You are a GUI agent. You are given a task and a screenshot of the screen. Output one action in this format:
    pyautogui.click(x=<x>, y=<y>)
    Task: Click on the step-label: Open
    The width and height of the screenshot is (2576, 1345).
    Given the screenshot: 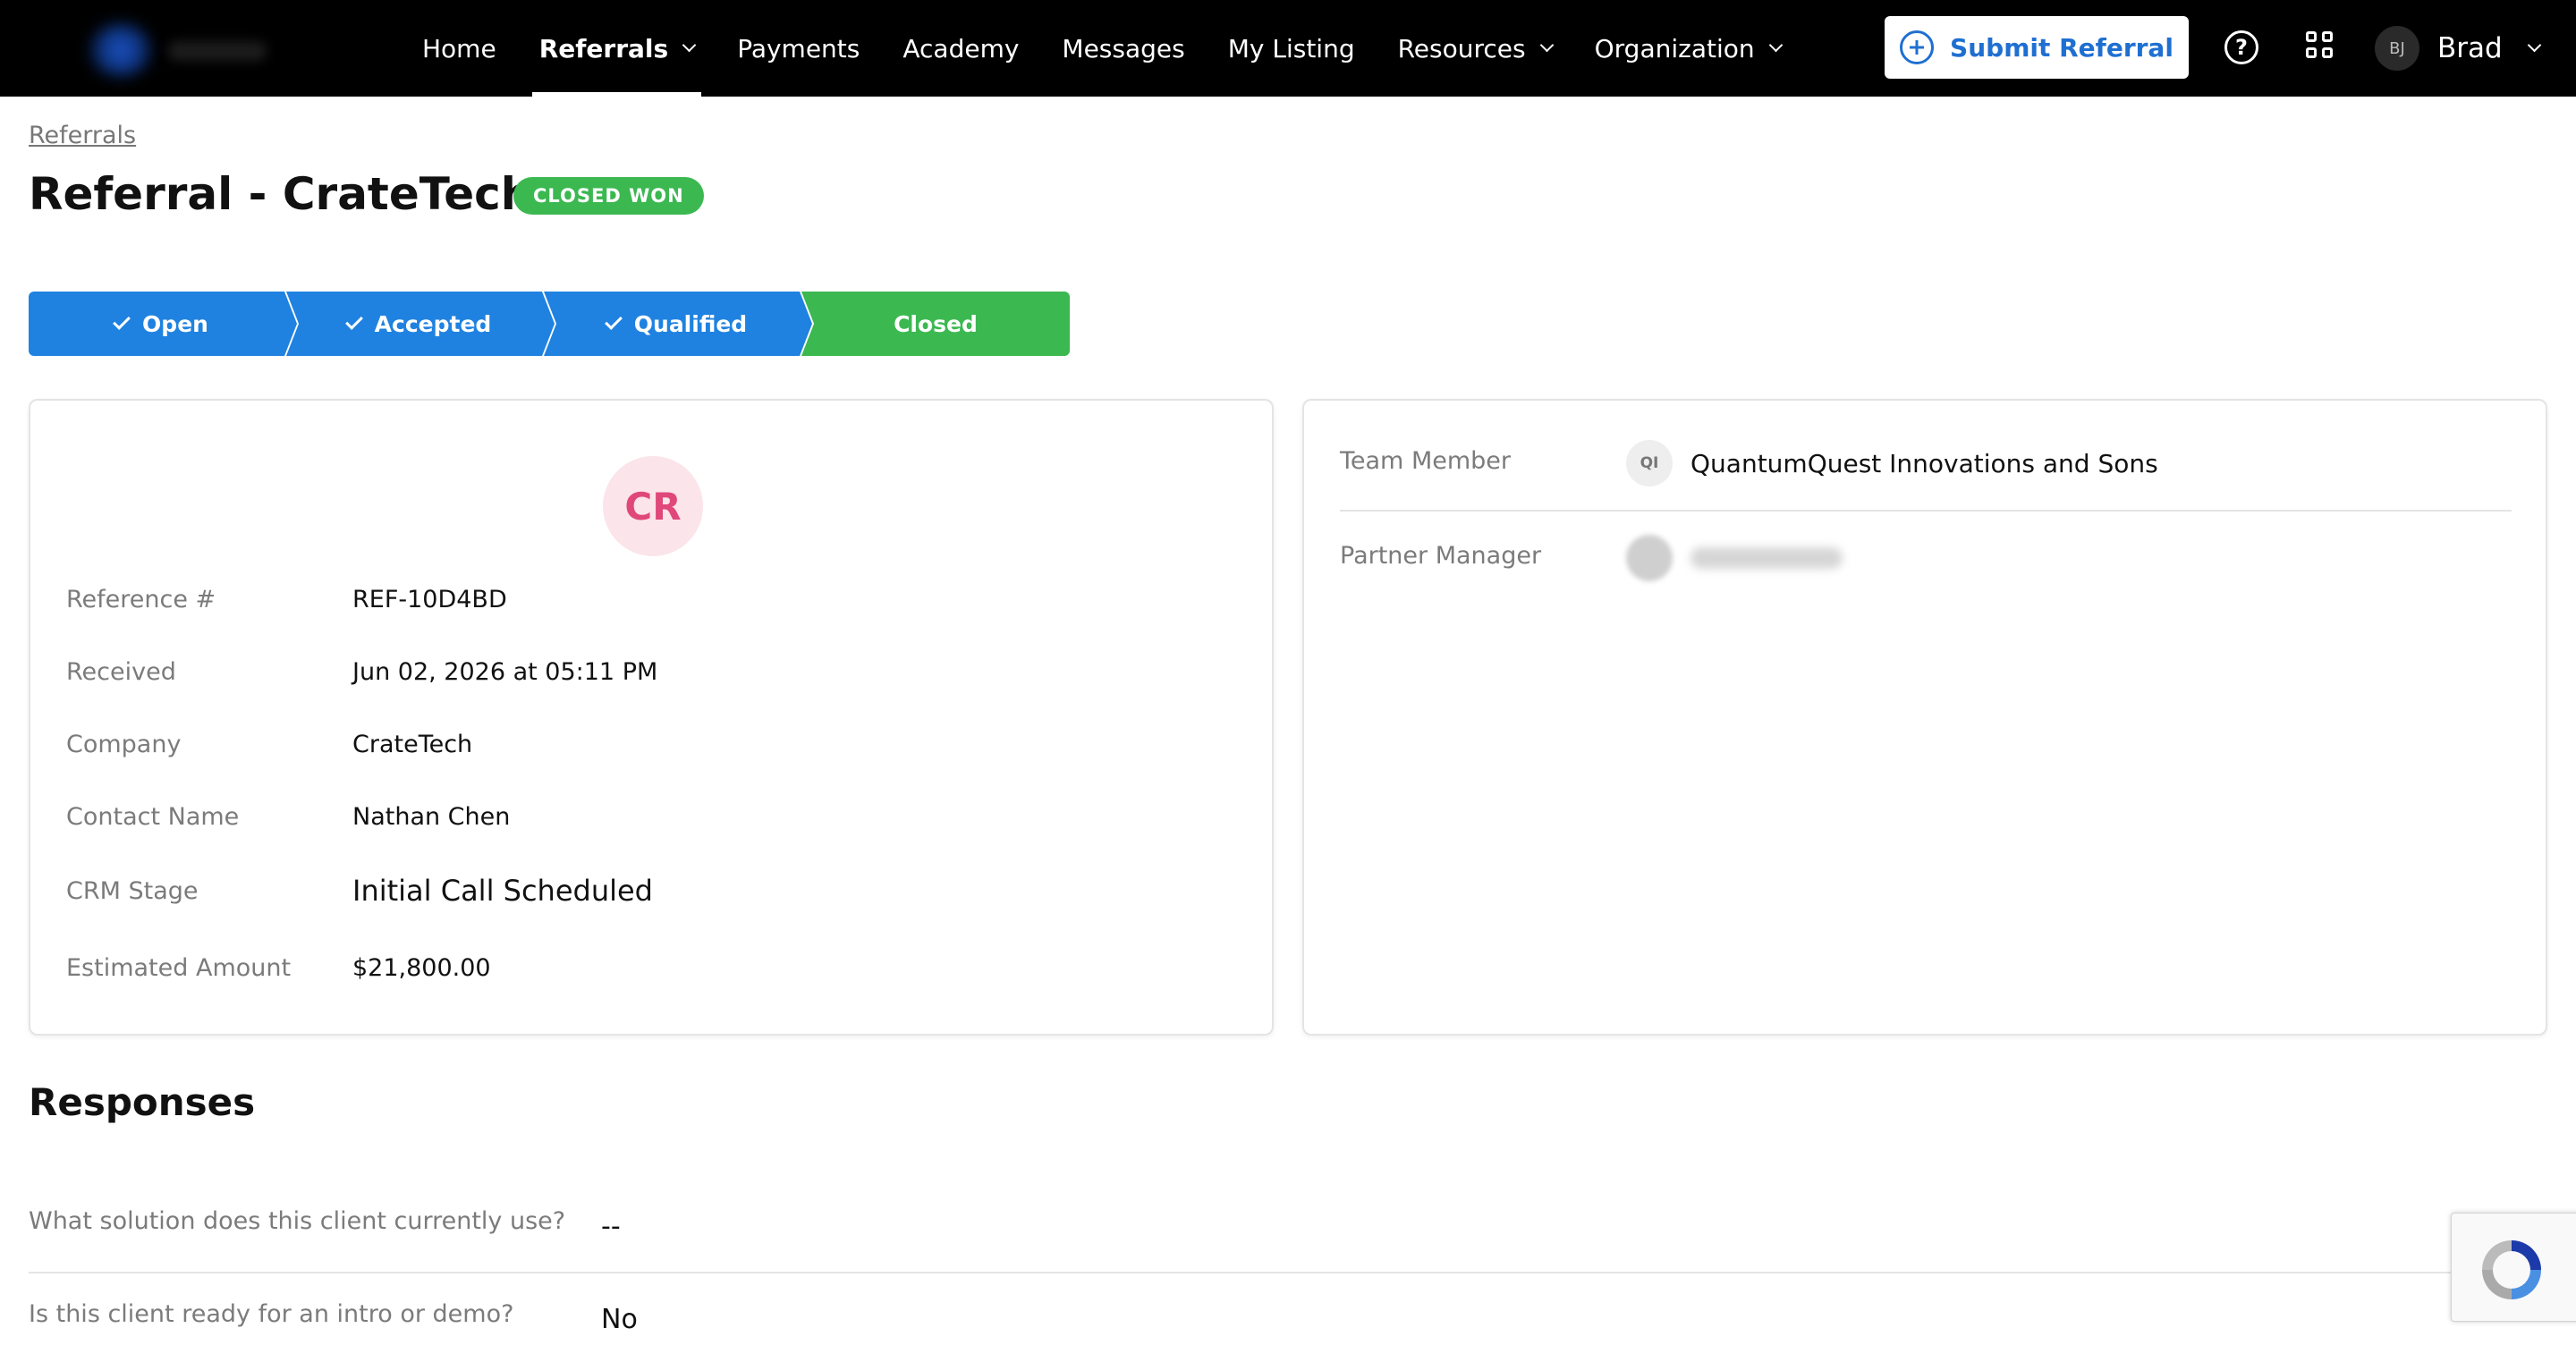 What is the action you would take?
    pyautogui.click(x=175, y=323)
    